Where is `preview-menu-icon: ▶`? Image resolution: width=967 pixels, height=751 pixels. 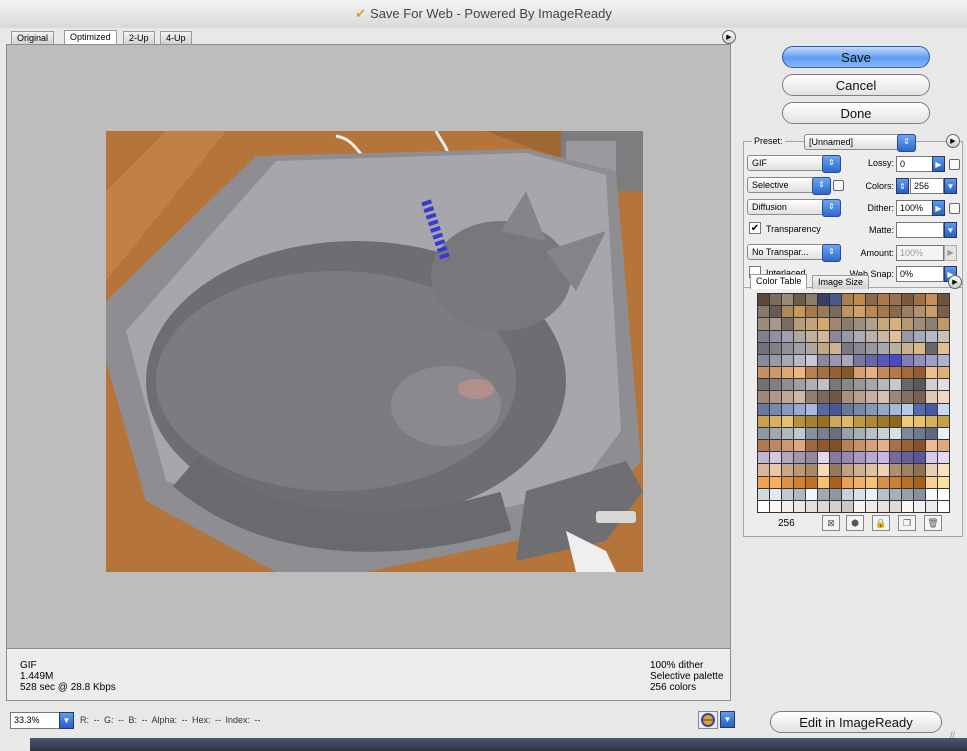
preview-menu-icon: ▶ is located at coordinates (729, 37).